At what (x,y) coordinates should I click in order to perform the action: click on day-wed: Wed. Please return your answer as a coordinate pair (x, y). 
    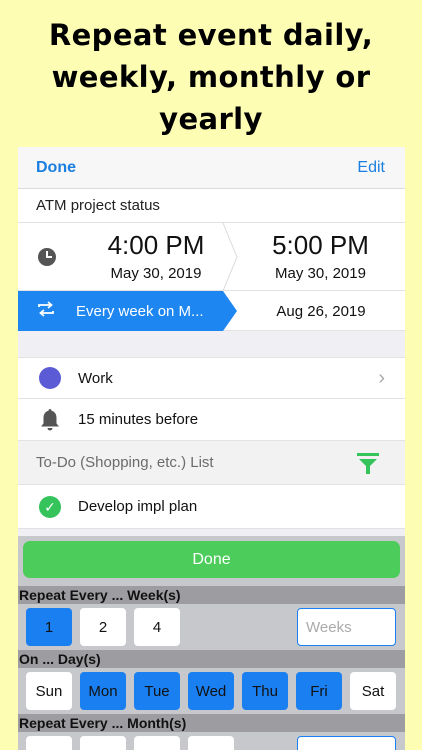
    Looking at the image, I should click on (211, 691).